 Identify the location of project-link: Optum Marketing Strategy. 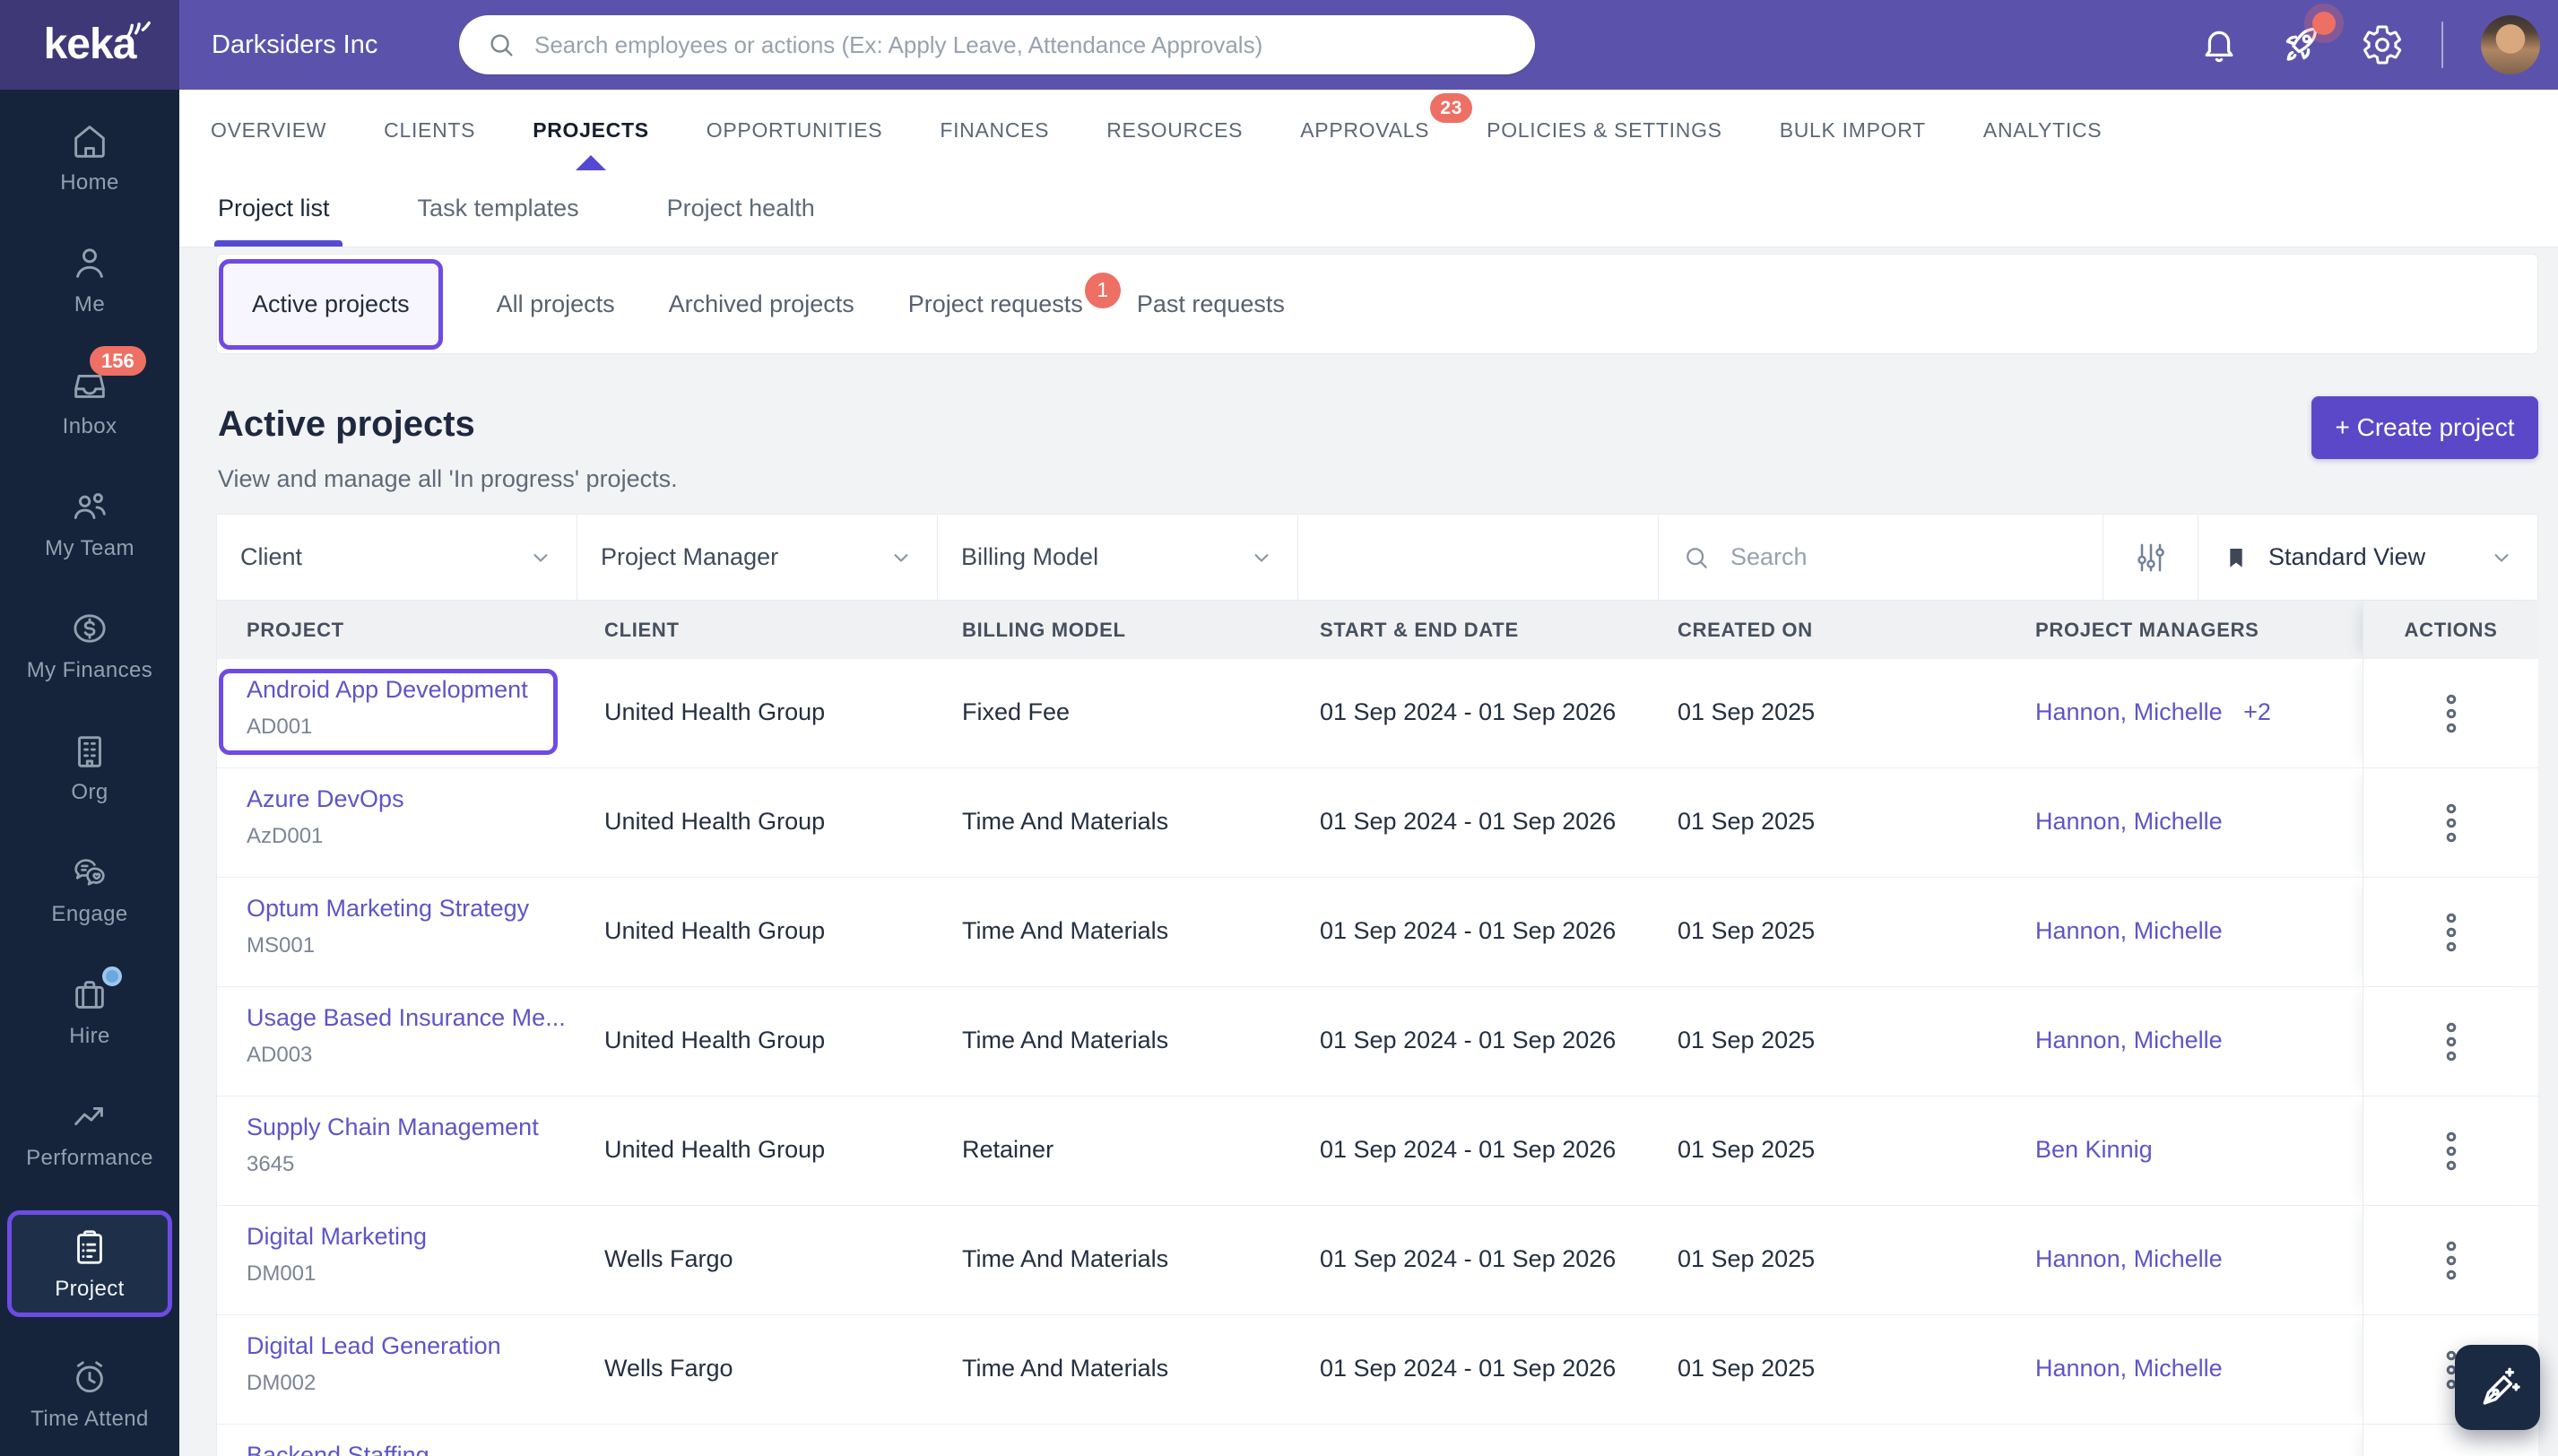
(388, 909).